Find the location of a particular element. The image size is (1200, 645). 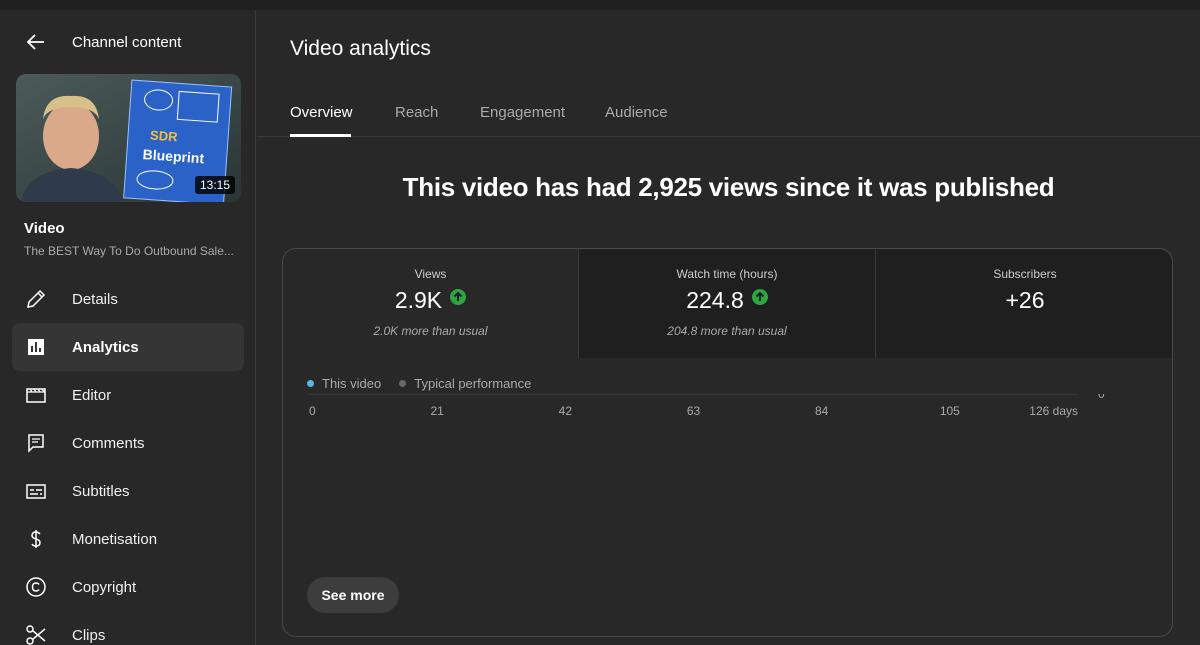

sidebar-item-label: Copyright is located at coordinates (104, 587).